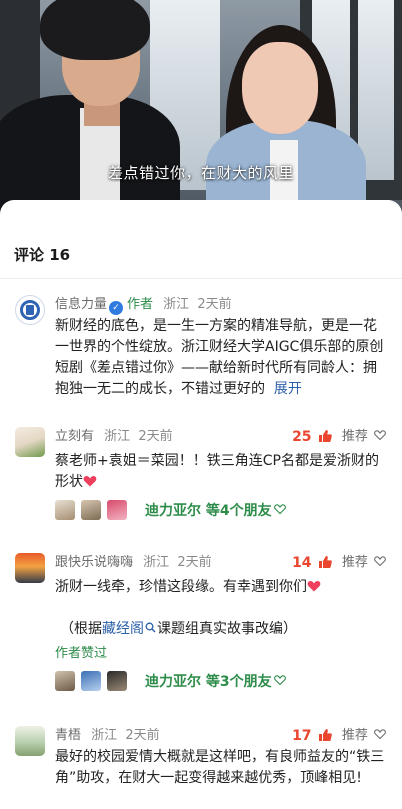 The image size is (402, 809). I want to click on comment-meta: 信息力量 ✓ 作者 浙江 2天前, so click(143, 305).